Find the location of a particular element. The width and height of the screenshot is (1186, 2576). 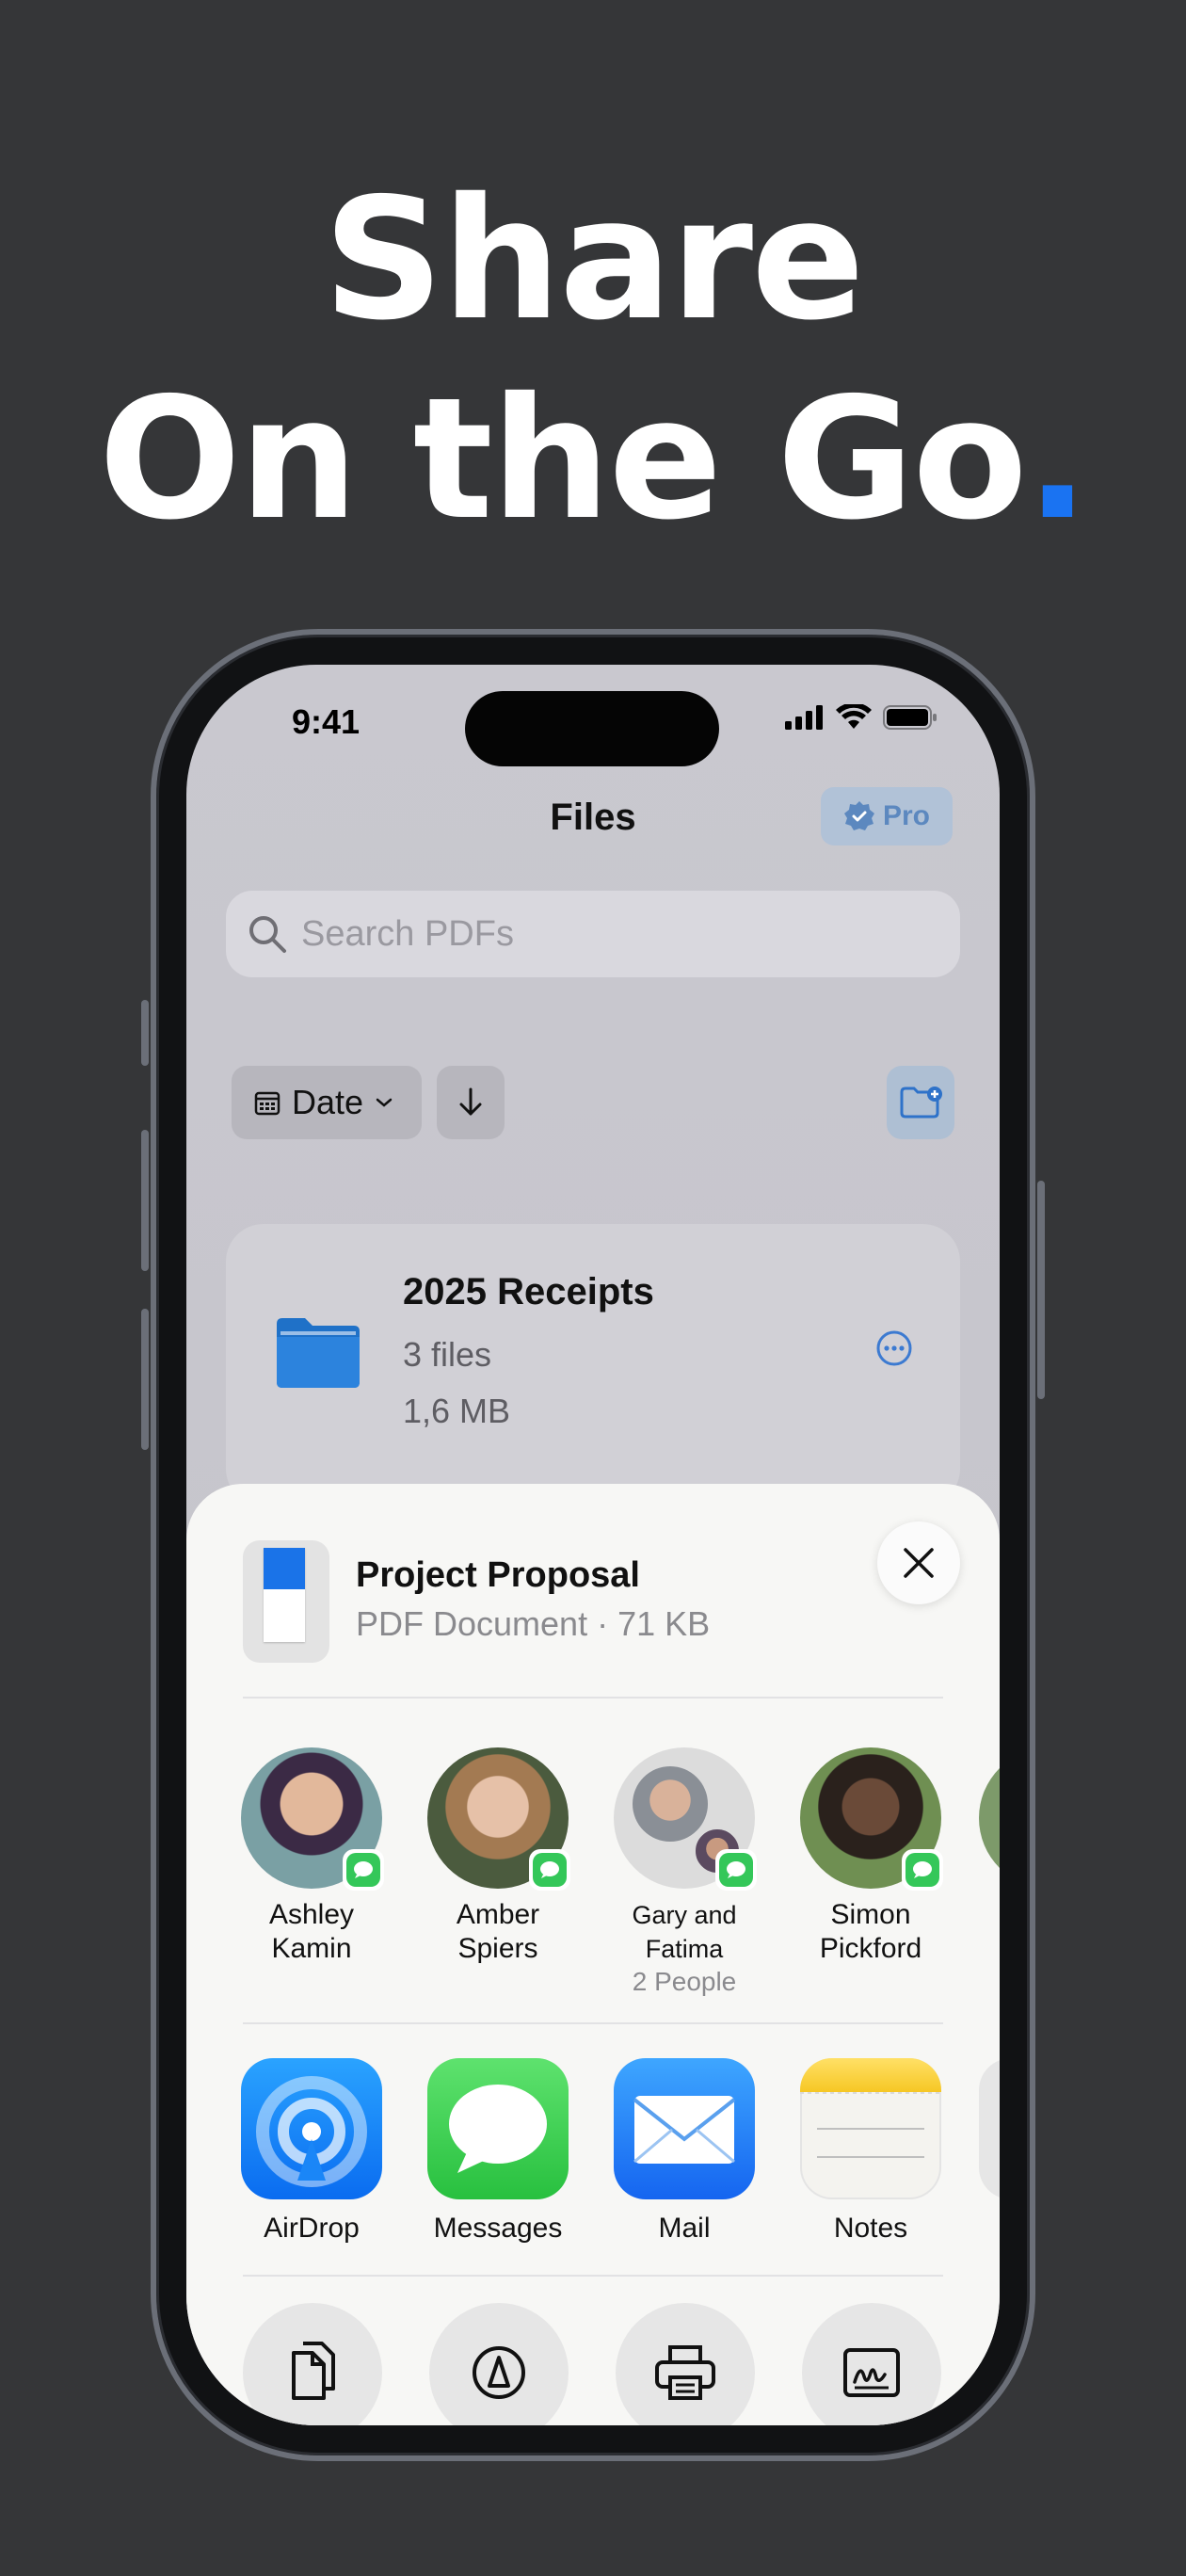

sort-label: Date is located at coordinates (328, 1102).